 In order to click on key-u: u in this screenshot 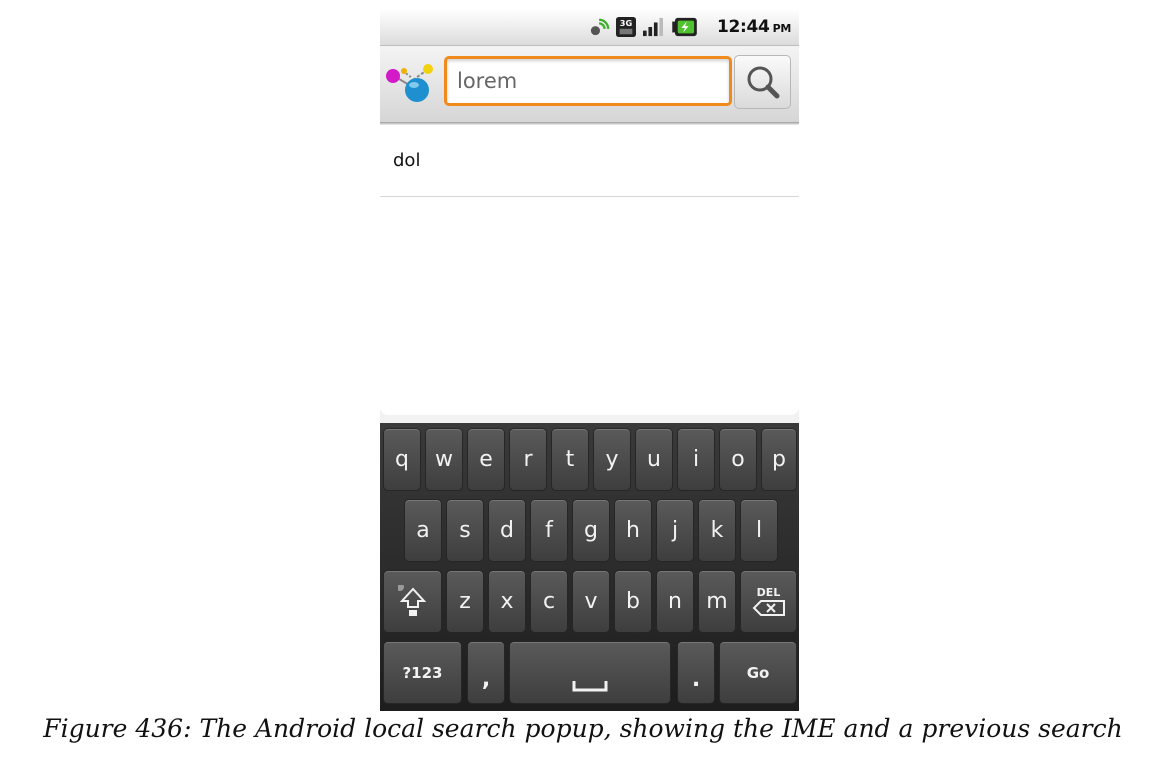, I will do `click(654, 459)`.